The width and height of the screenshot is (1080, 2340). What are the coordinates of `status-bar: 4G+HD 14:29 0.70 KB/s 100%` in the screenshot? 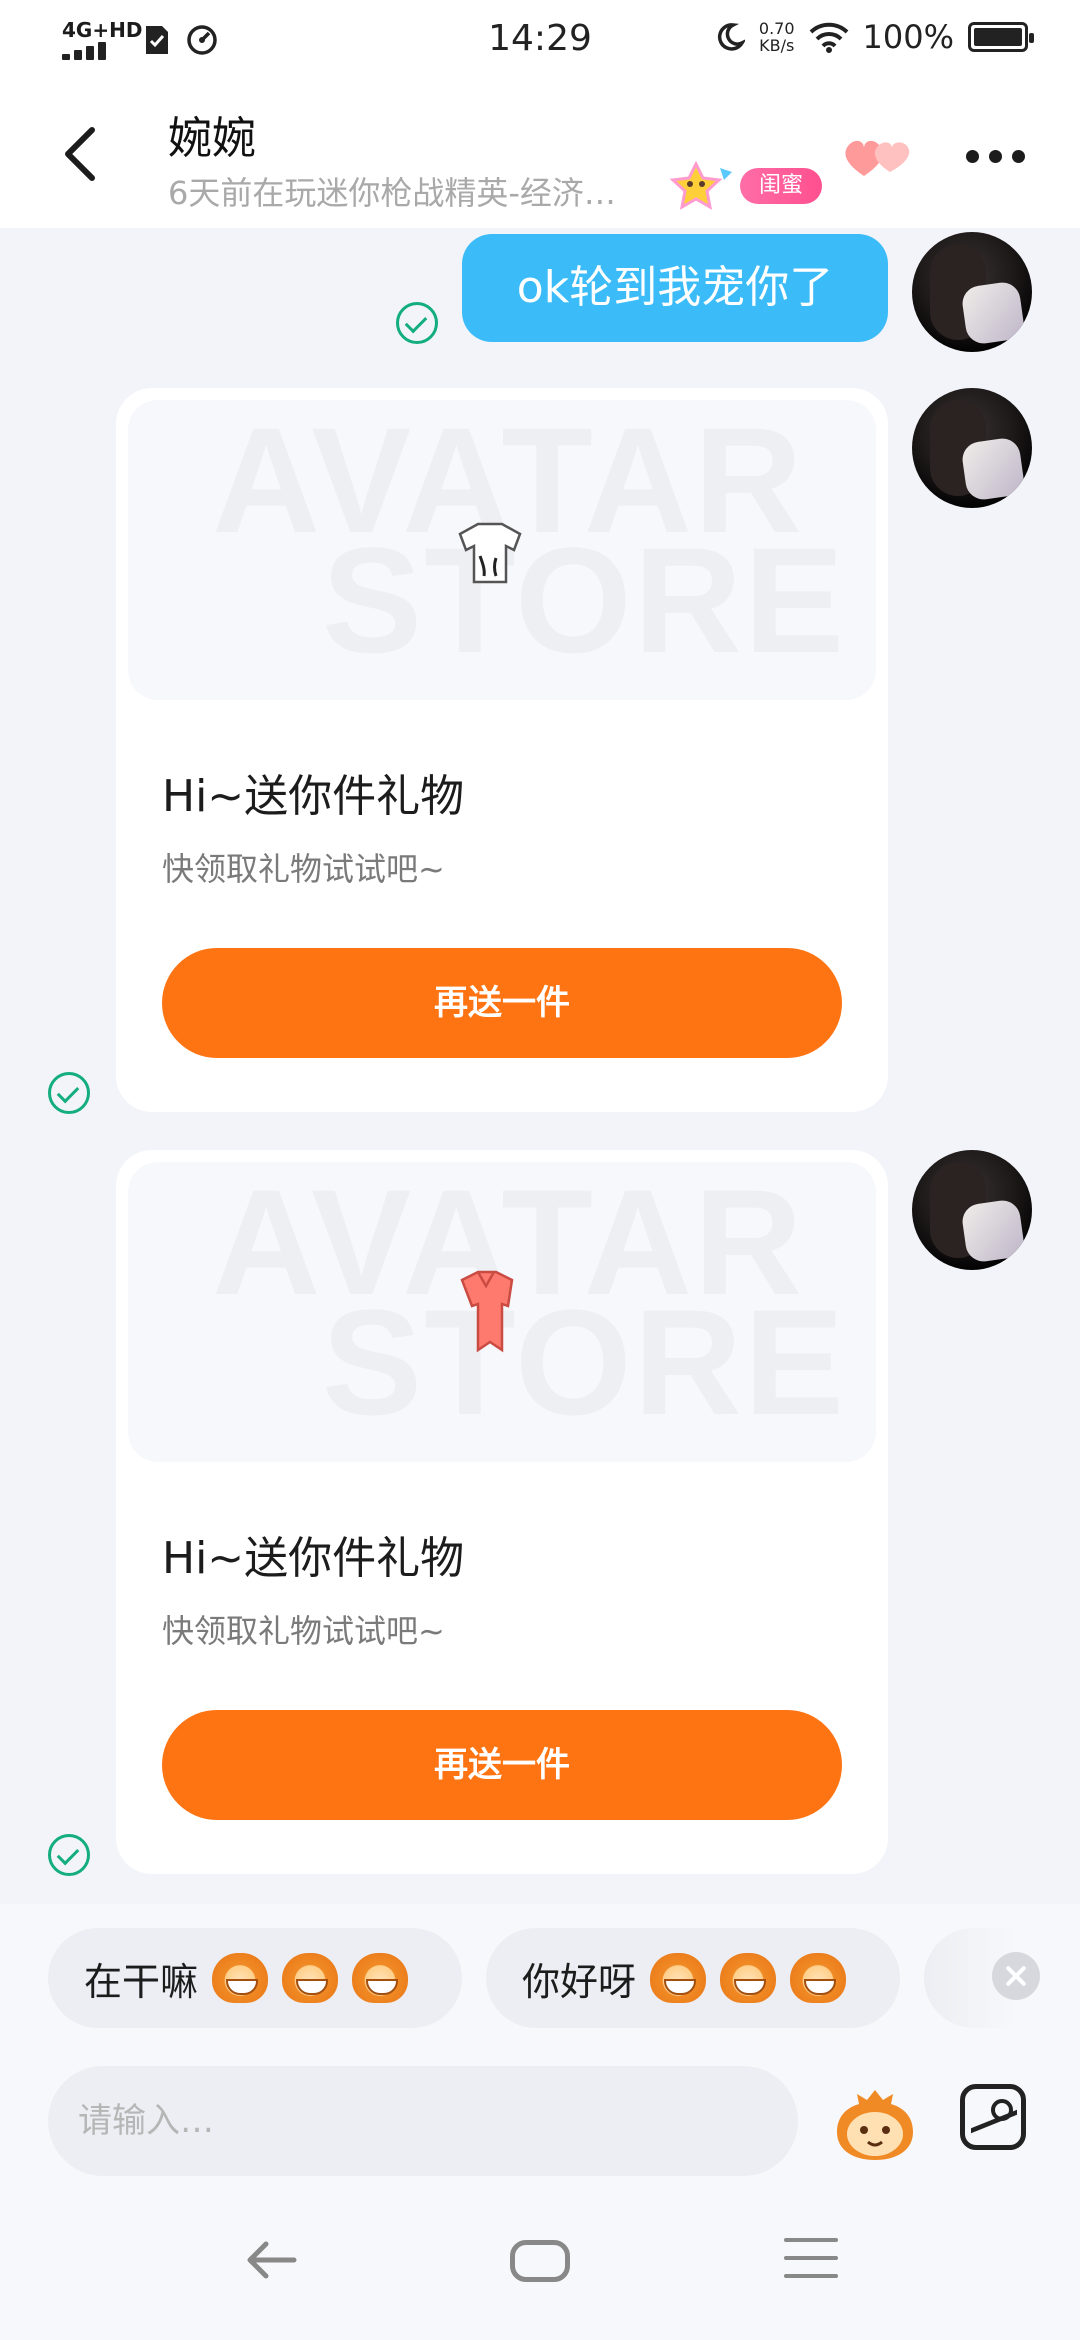 It's located at (540, 40).